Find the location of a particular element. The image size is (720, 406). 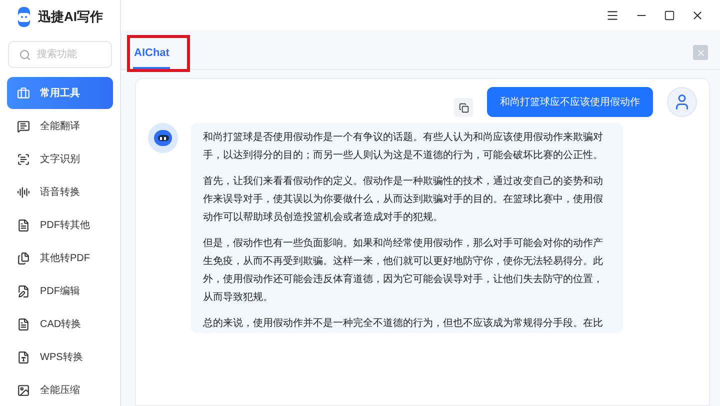

search-field: 搜索功能 is located at coordinates (60, 54).